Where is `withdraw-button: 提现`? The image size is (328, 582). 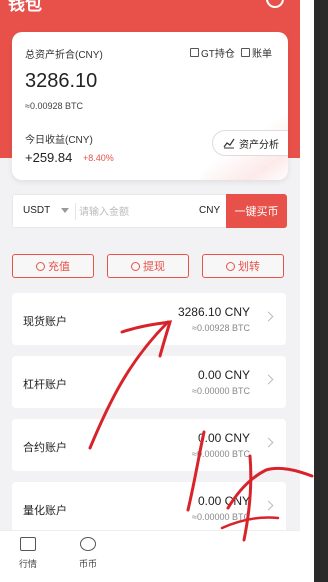
withdraw-button: 提现 is located at coordinates (148, 266).